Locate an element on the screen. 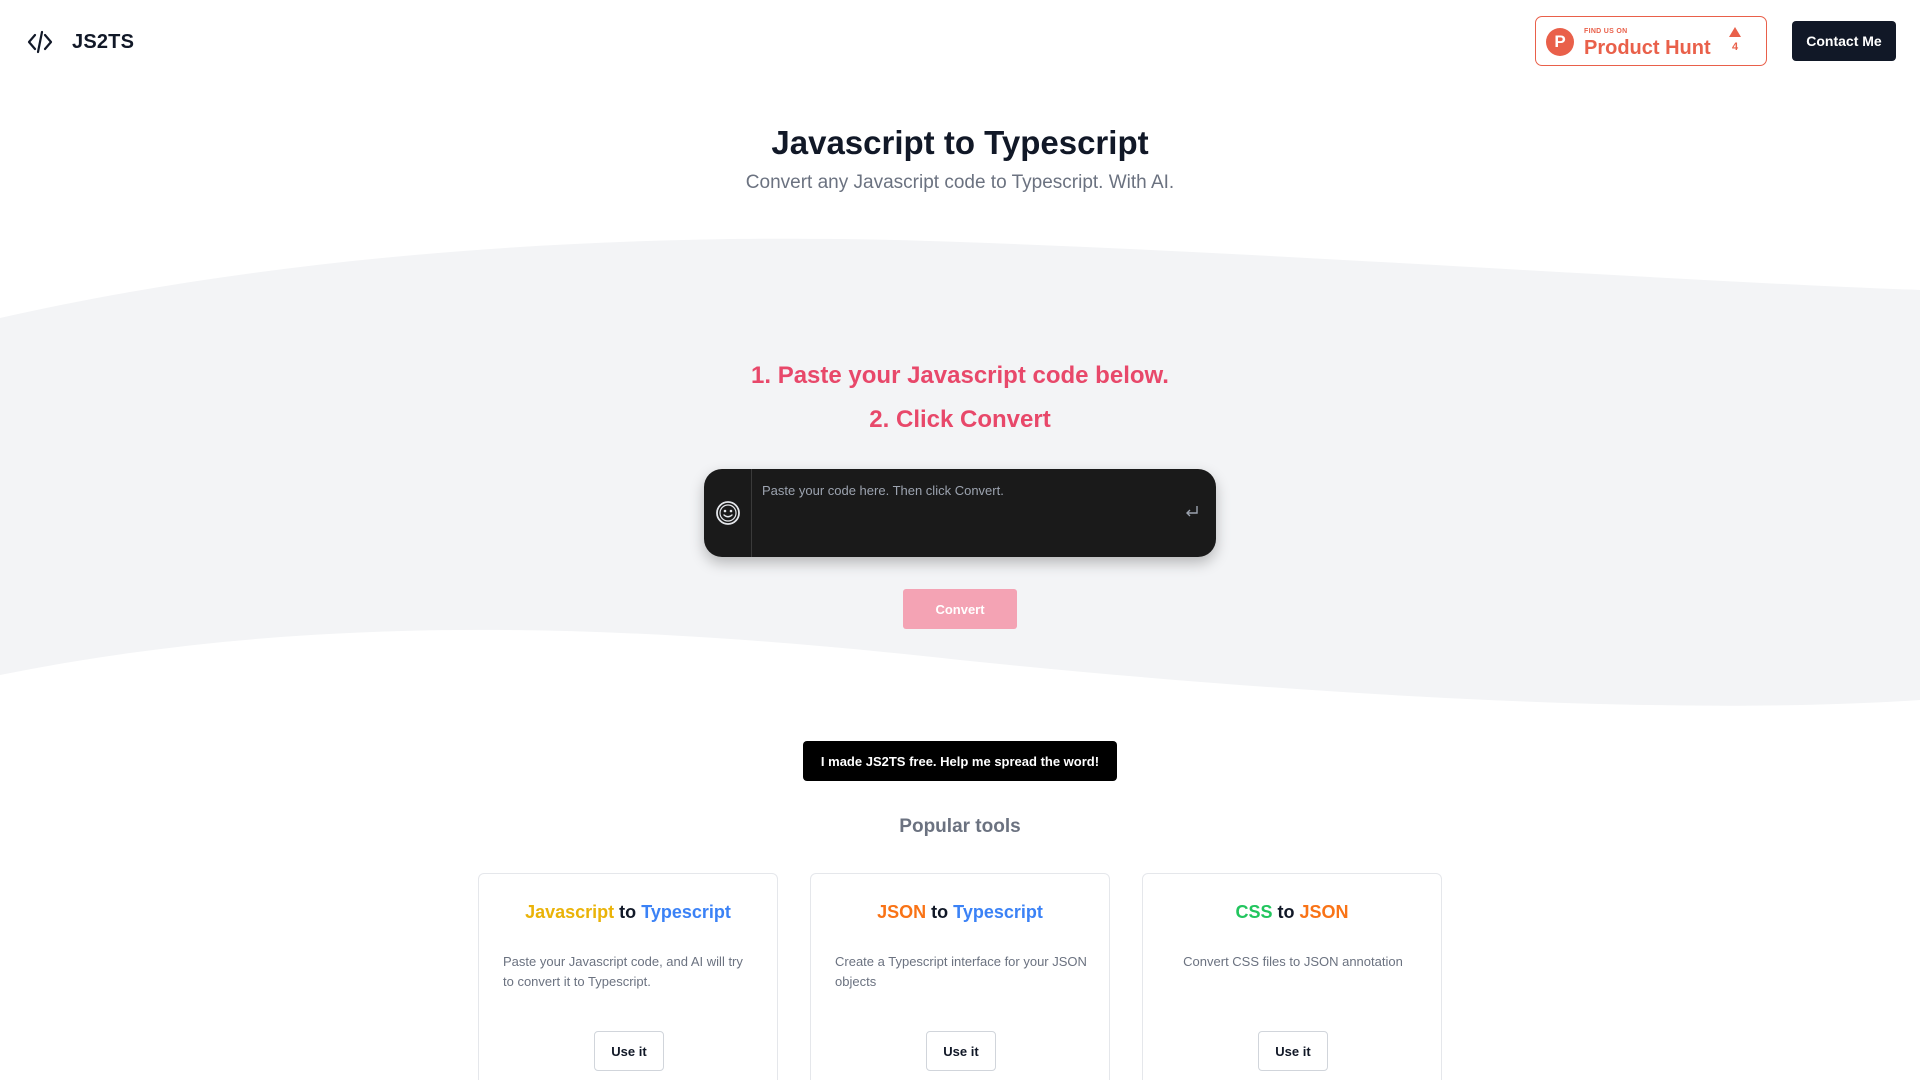  popular-tools-heading: Popular tools is located at coordinates (960, 826).